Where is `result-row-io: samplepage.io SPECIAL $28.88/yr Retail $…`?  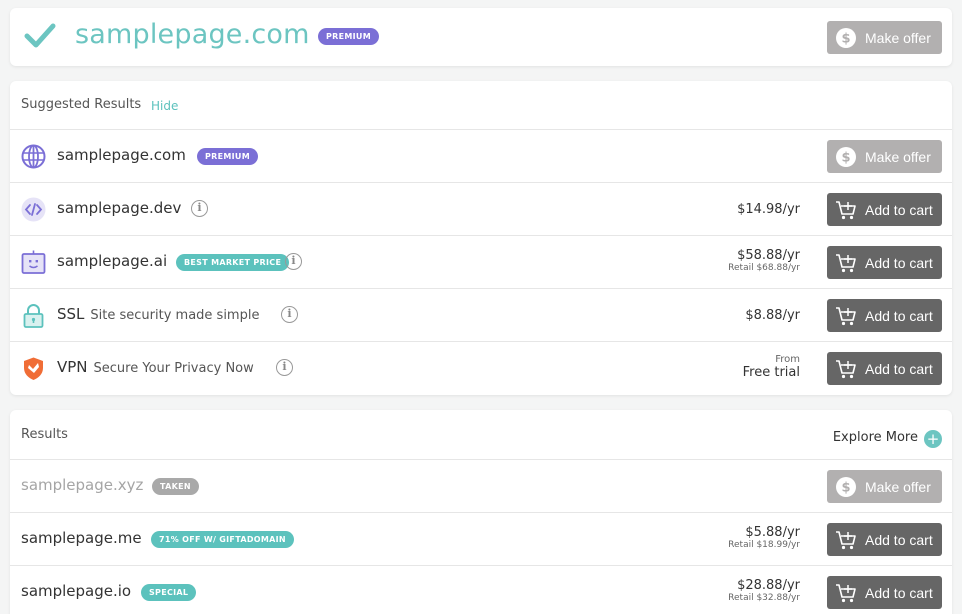 result-row-io: samplepage.io SPECIAL $28.88/yr Retail $… is located at coordinates (481, 590).